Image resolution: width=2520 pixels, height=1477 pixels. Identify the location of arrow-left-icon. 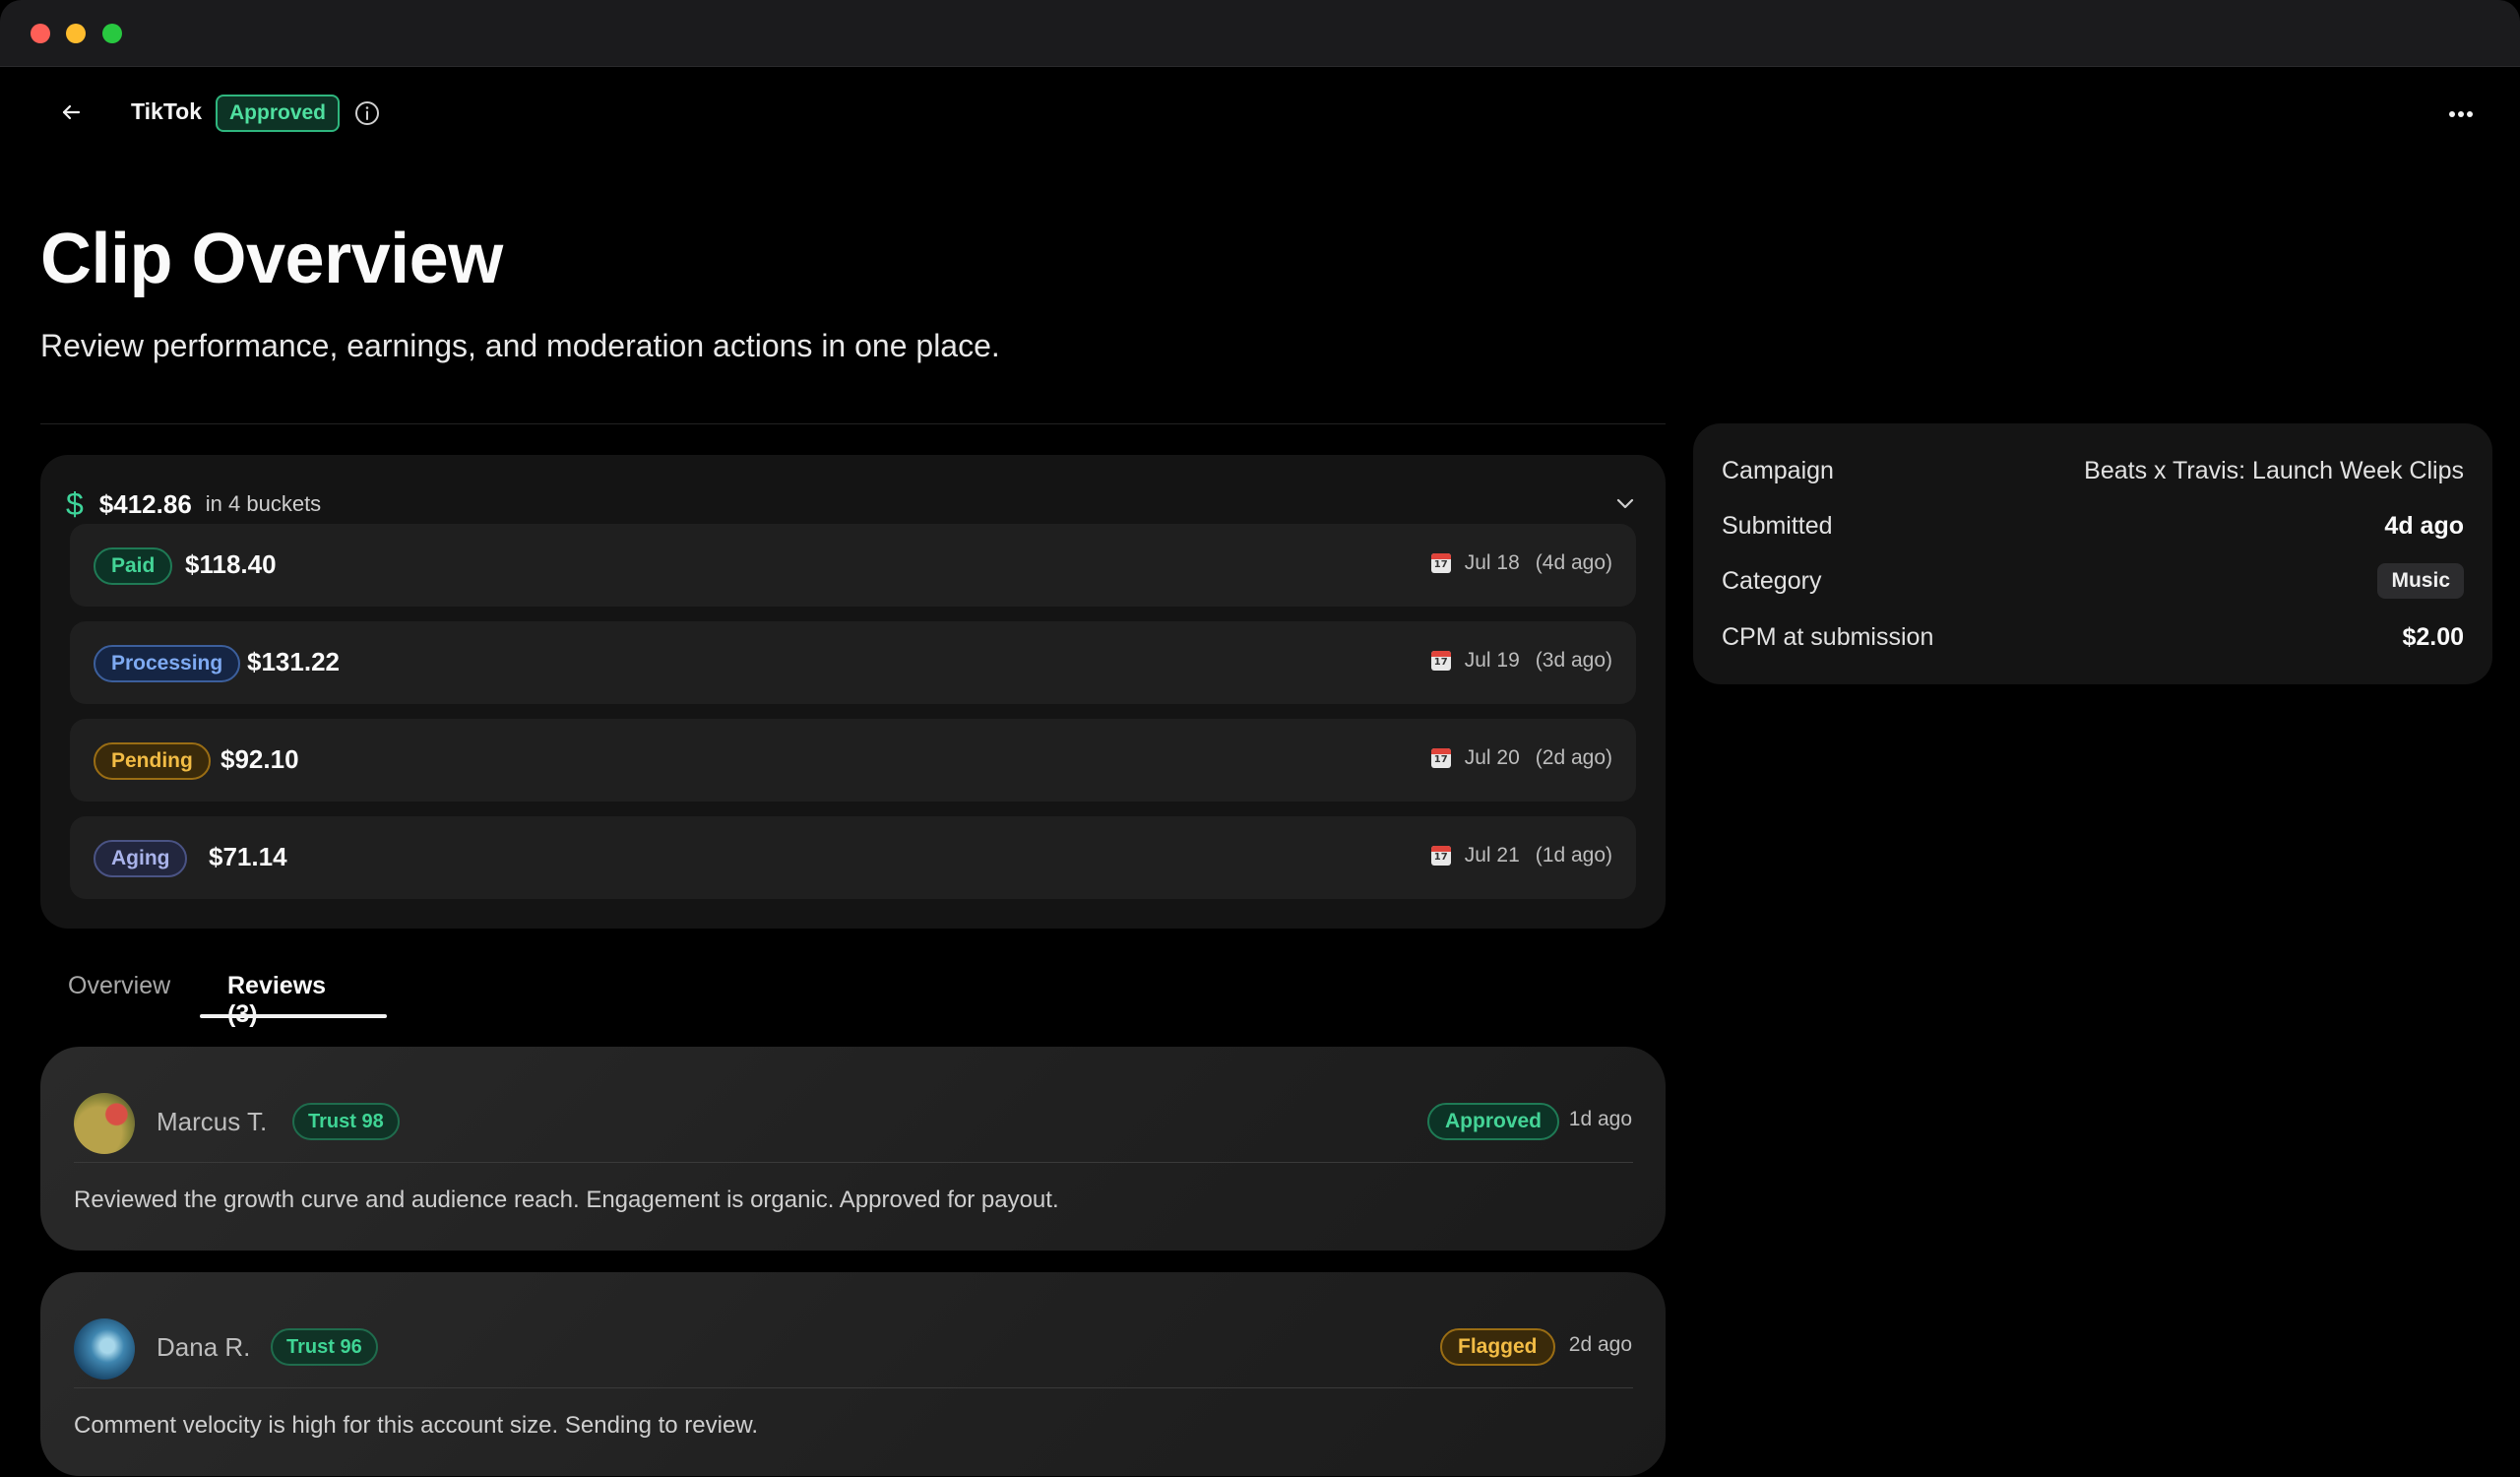
(71, 112).